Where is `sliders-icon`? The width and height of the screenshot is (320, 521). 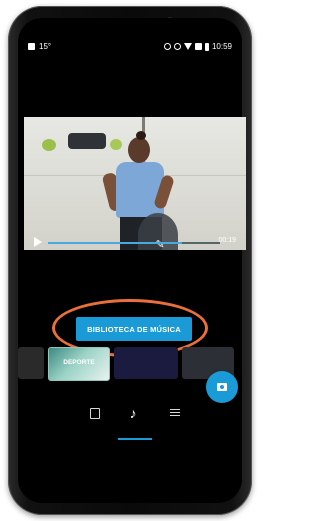 sliders-icon is located at coordinates (175, 412).